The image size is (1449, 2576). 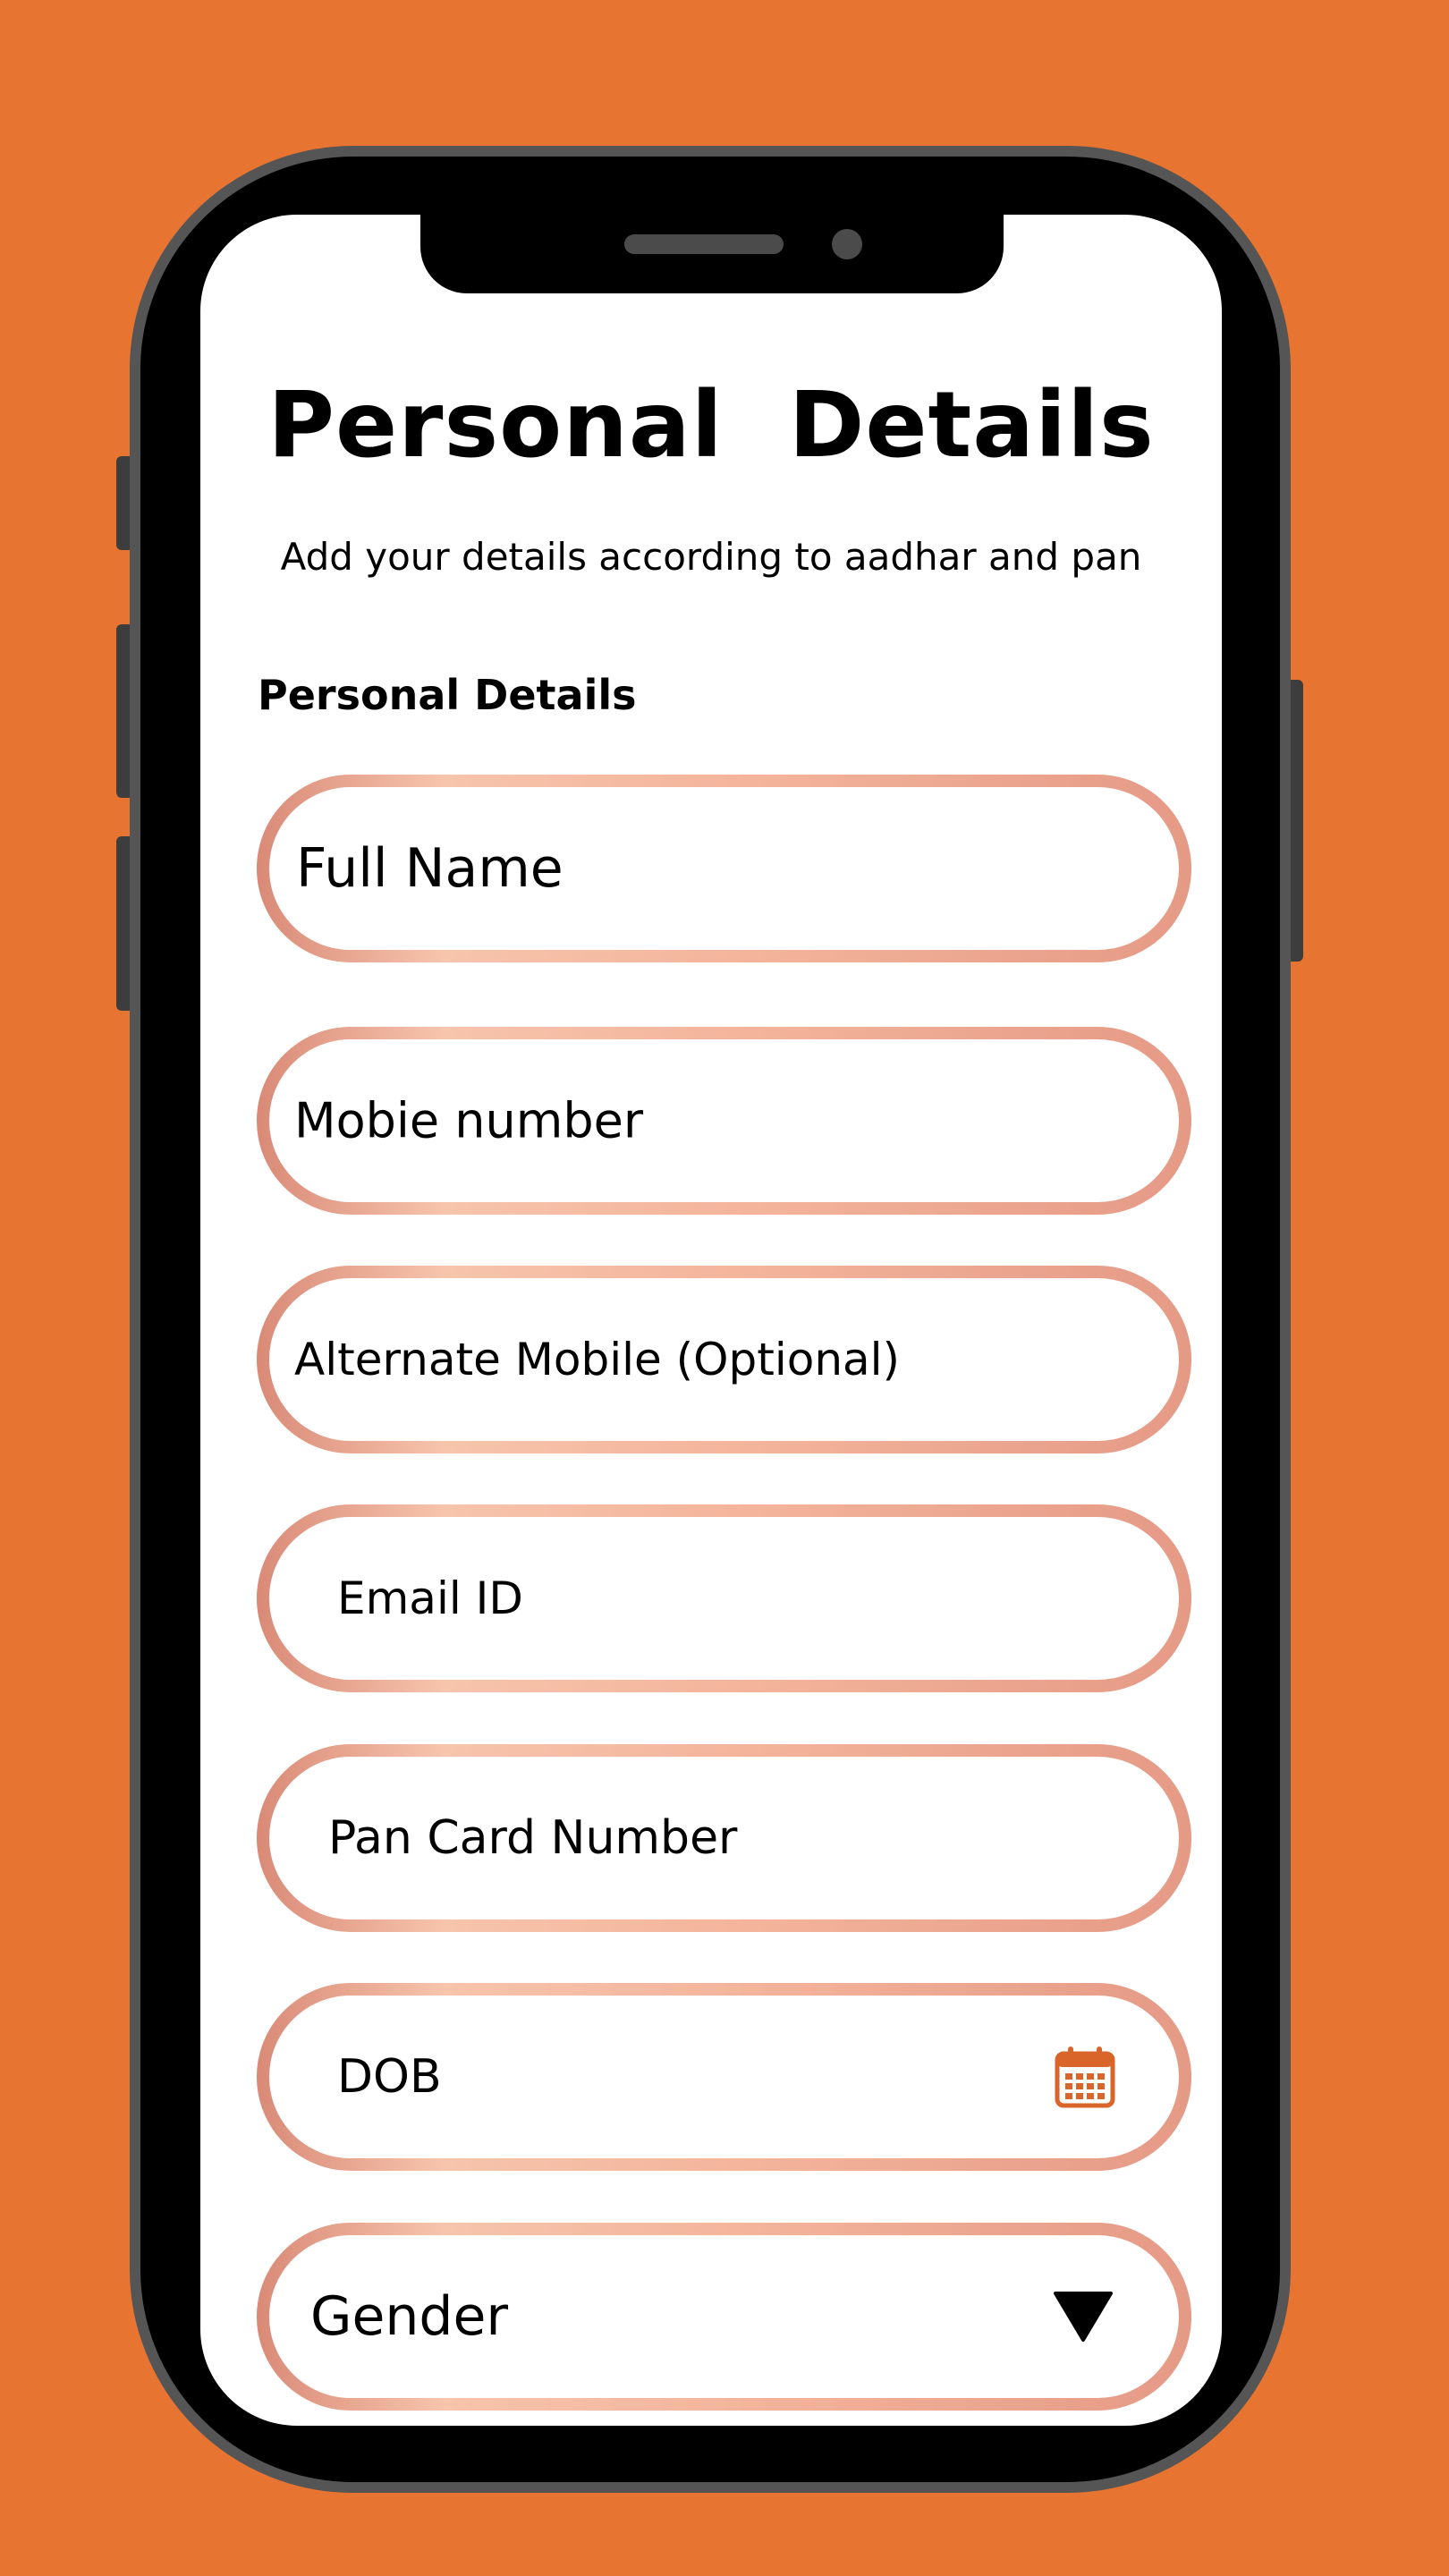 What do you see at coordinates (533, 1838) in the screenshot?
I see `pan-card-placeholder: Pan Card Number` at bounding box center [533, 1838].